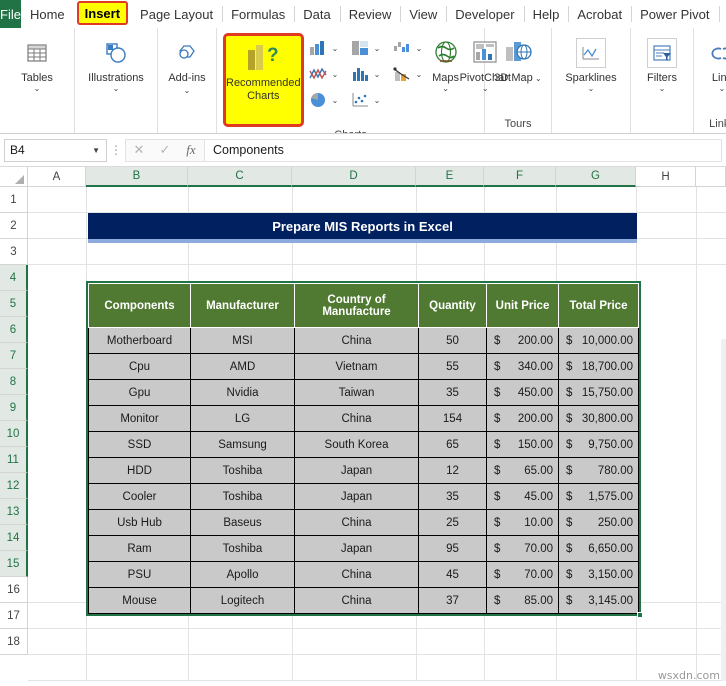 This screenshot has width=726, height=686. Describe the element at coordinates (522, 496) in the screenshot. I see `cell-unit-price: $45.00` at that location.